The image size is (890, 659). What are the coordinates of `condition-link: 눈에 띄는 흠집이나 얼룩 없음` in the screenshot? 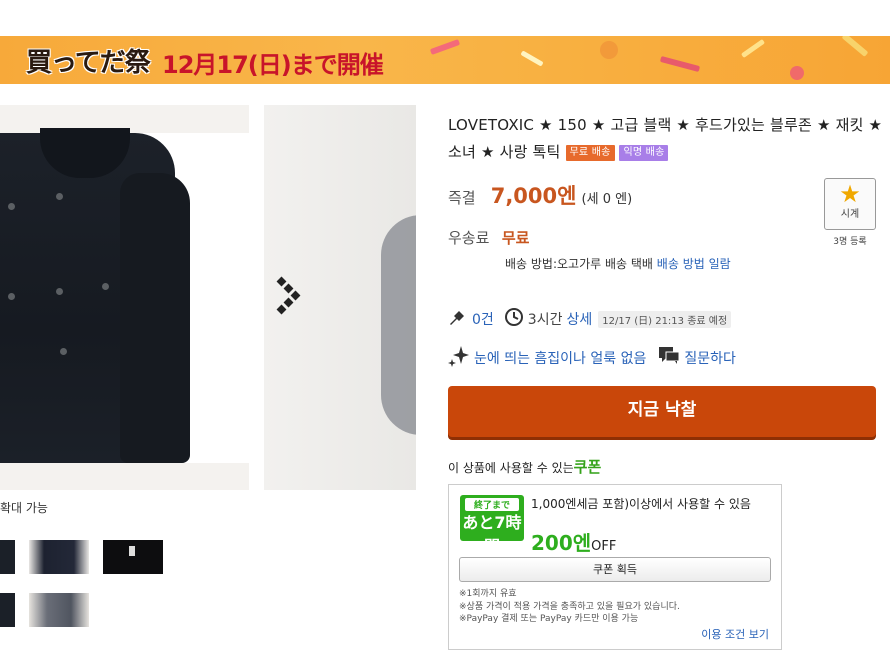 It's located at (560, 358).